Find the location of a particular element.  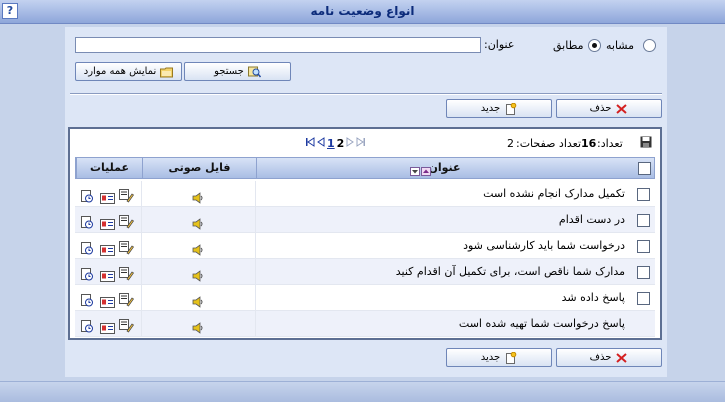

table-row: تکمیل مدارک انجام نشده است is located at coordinates (365, 194).